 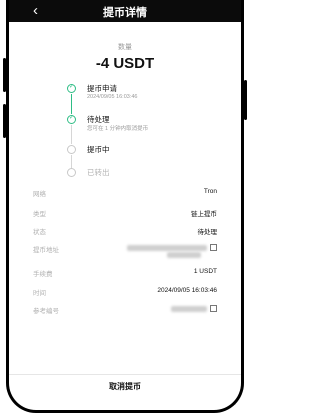 What do you see at coordinates (98, 149) in the screenshot?
I see `step-label: 提币中` at bounding box center [98, 149].